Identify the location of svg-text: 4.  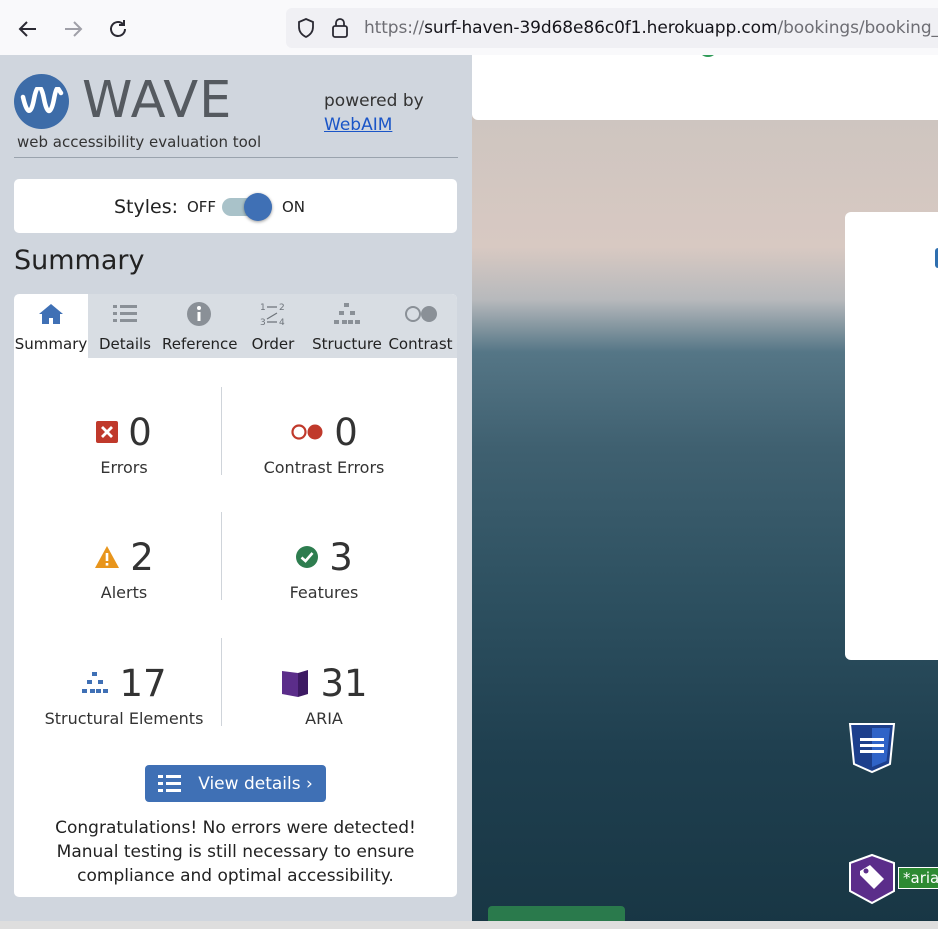
(282, 322).